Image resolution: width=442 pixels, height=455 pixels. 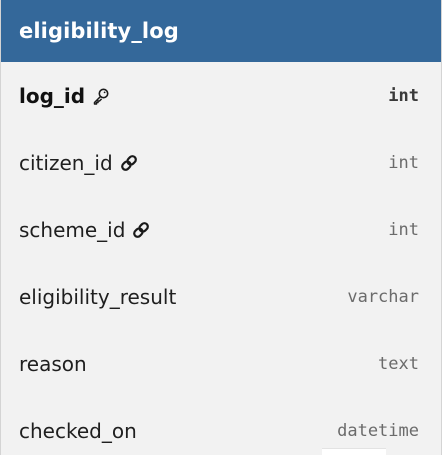 What do you see at coordinates (383, 296) in the screenshot?
I see `column-type: varchar` at bounding box center [383, 296].